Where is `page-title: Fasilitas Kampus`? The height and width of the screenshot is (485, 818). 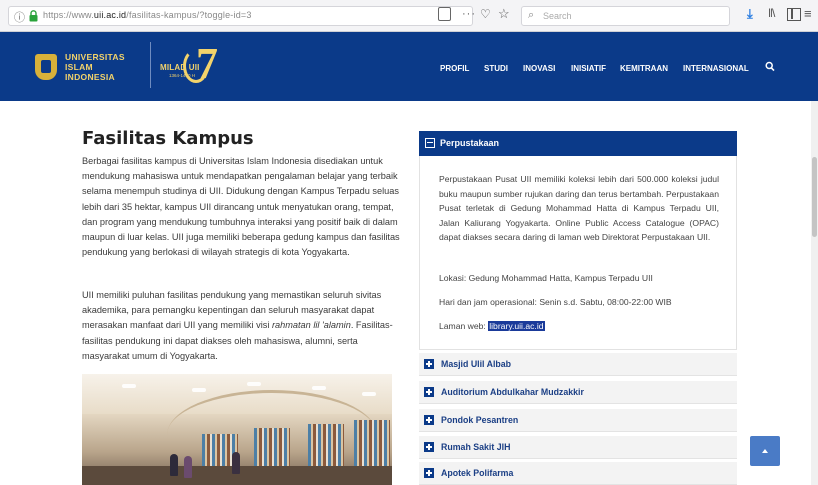 page-title: Fasilitas Kampus is located at coordinates (168, 138).